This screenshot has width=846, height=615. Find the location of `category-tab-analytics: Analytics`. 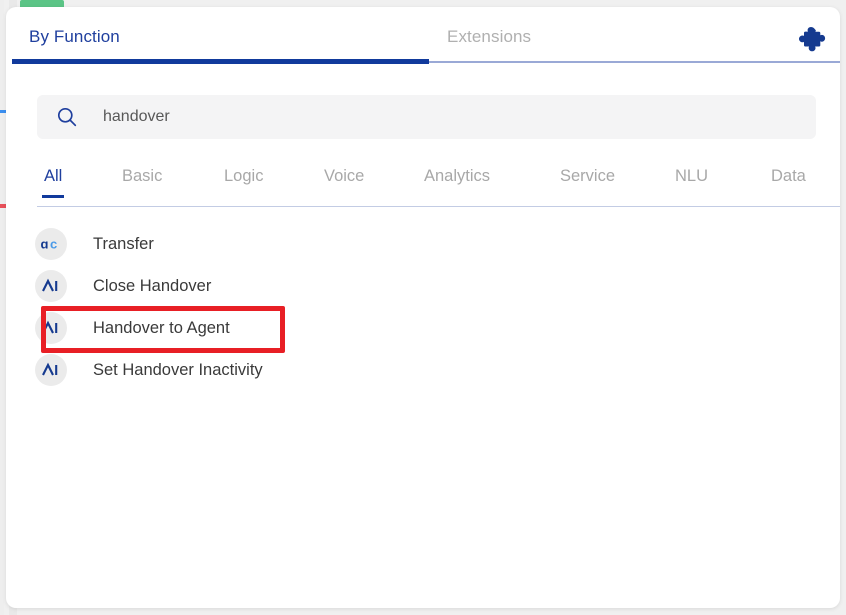

category-tab-analytics: Analytics is located at coordinates (457, 176).